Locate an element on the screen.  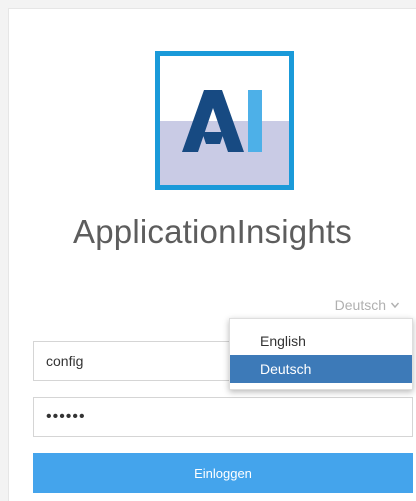
chevron-down-icon is located at coordinates (395, 305).